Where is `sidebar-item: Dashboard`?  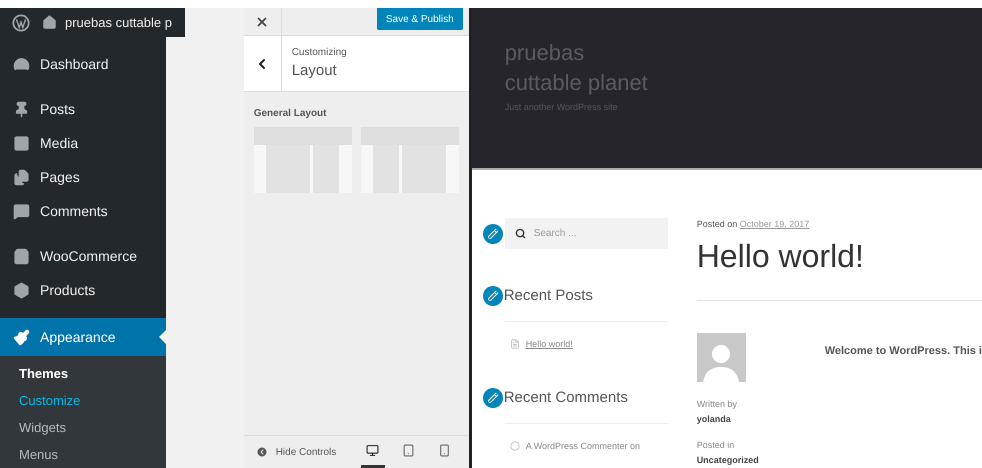 sidebar-item: Dashboard is located at coordinates (83, 64).